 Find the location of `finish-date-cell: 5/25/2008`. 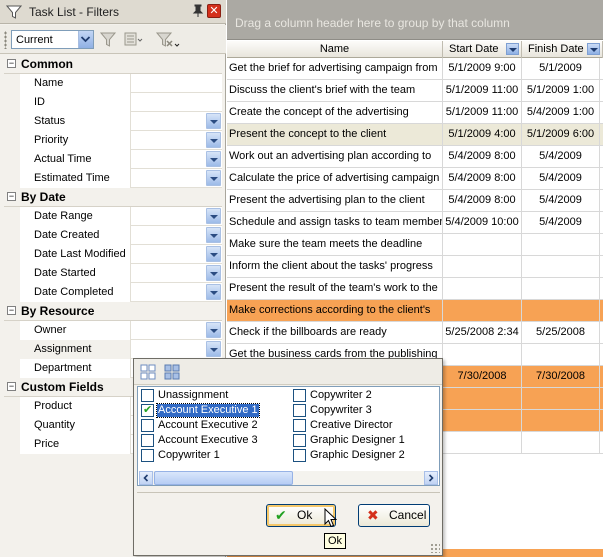

finish-date-cell: 5/25/2008 is located at coordinates (561, 332).